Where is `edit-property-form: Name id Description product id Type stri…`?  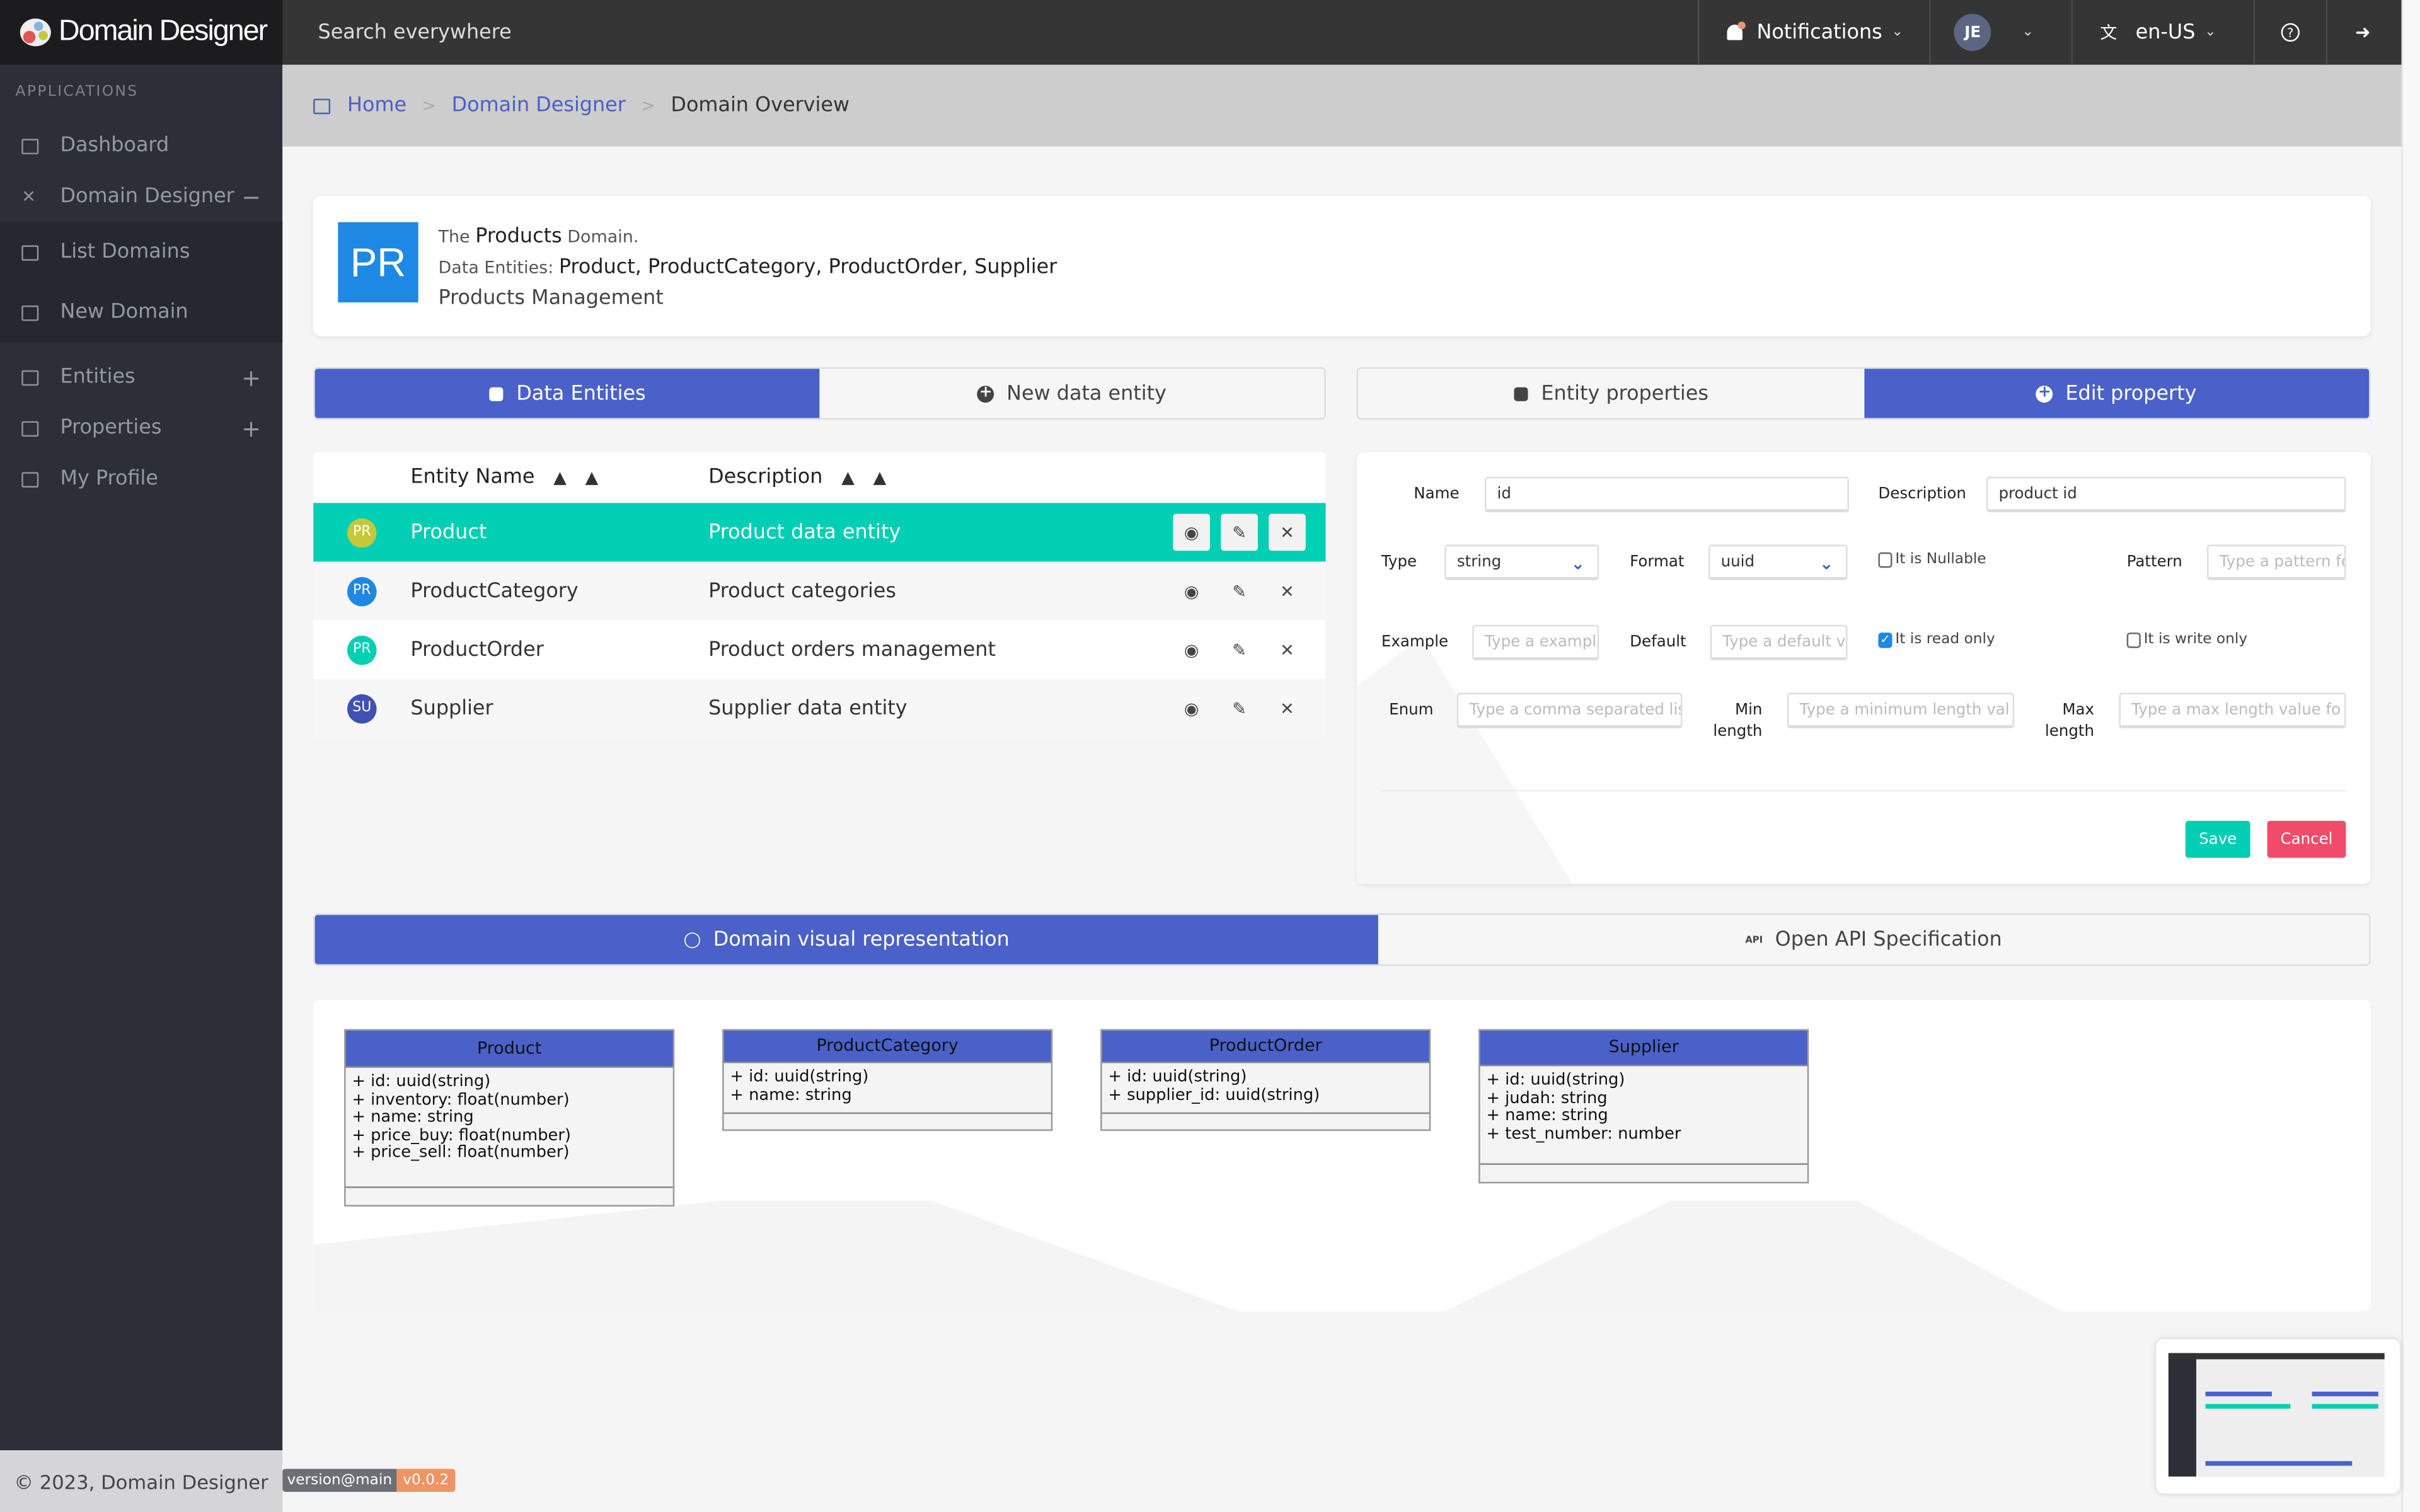 edit-property-form: Name id Description product id Type stri… is located at coordinates (1864, 668).